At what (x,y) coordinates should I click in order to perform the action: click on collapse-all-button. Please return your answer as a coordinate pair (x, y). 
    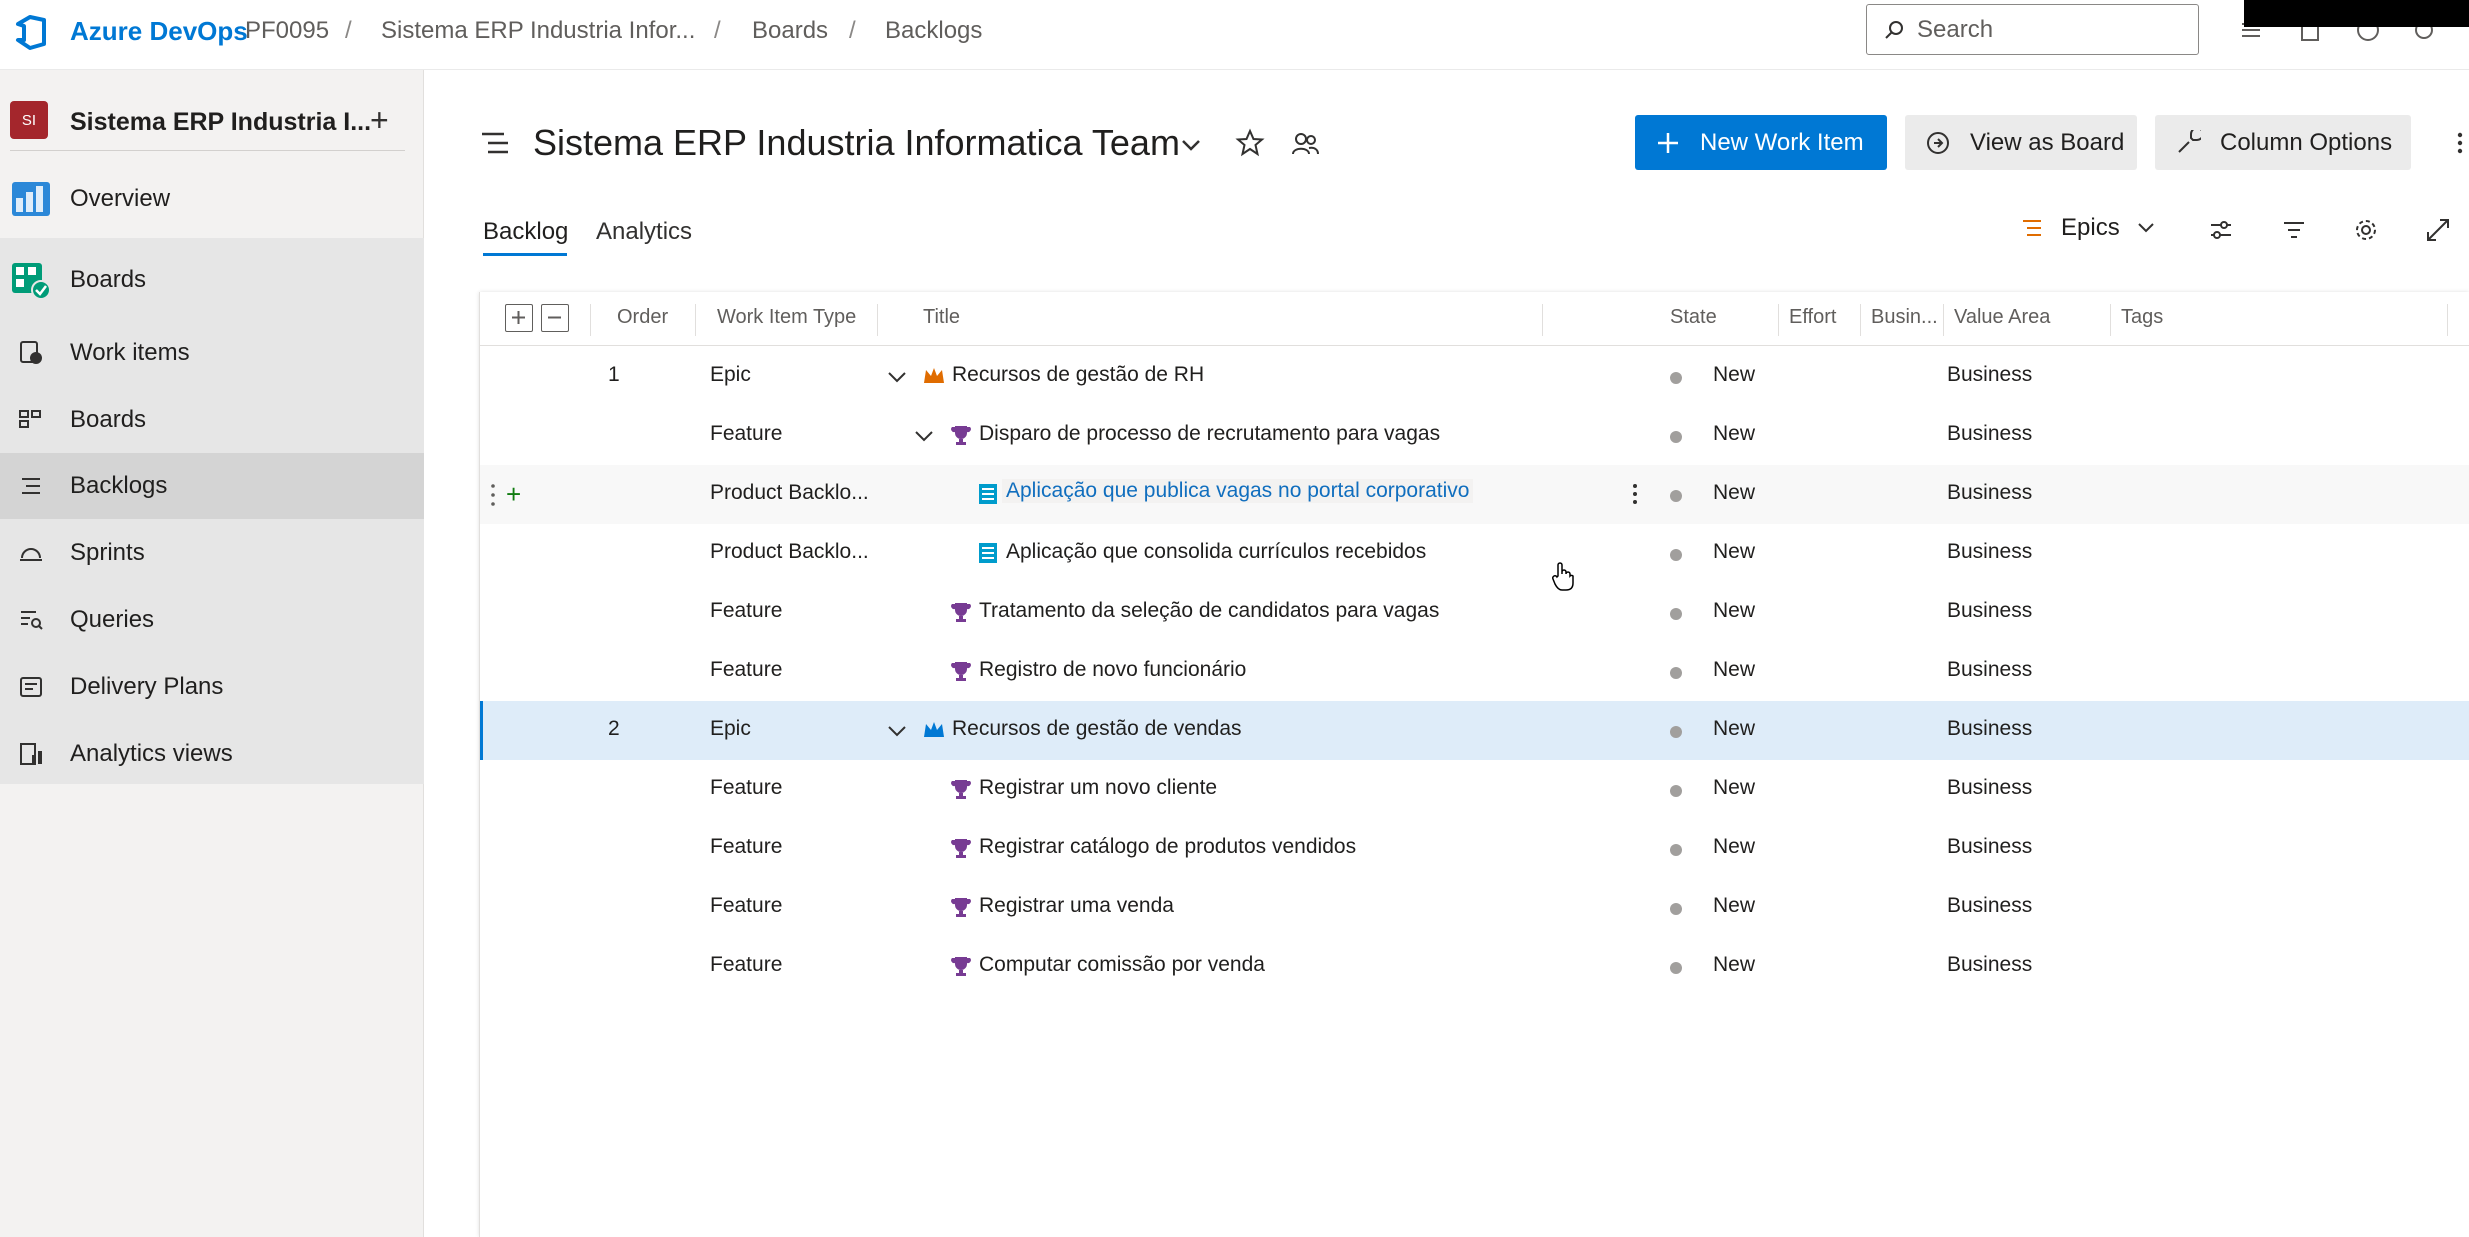
    Looking at the image, I should click on (555, 318).